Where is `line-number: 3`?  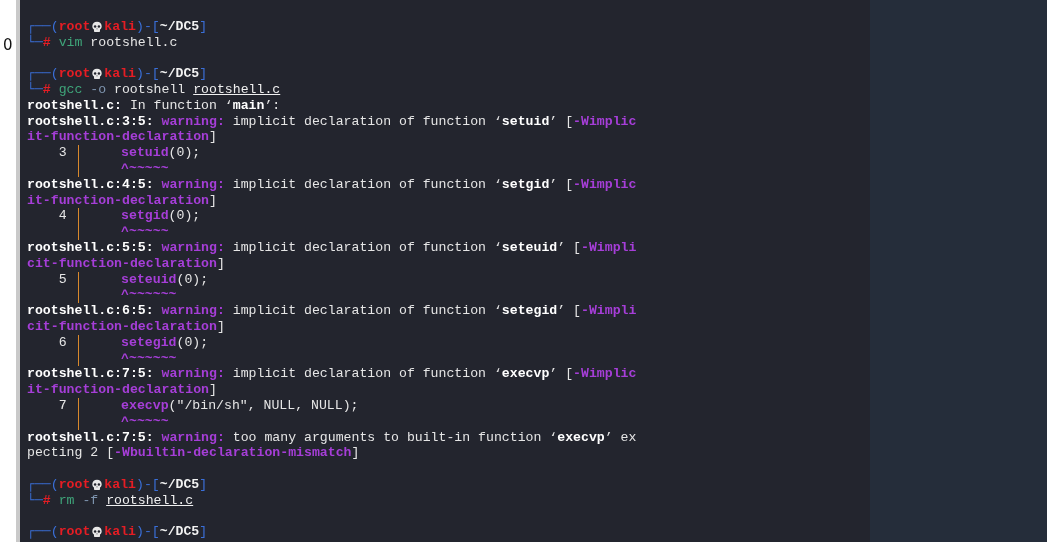
line-number: 3 is located at coordinates (62, 153).